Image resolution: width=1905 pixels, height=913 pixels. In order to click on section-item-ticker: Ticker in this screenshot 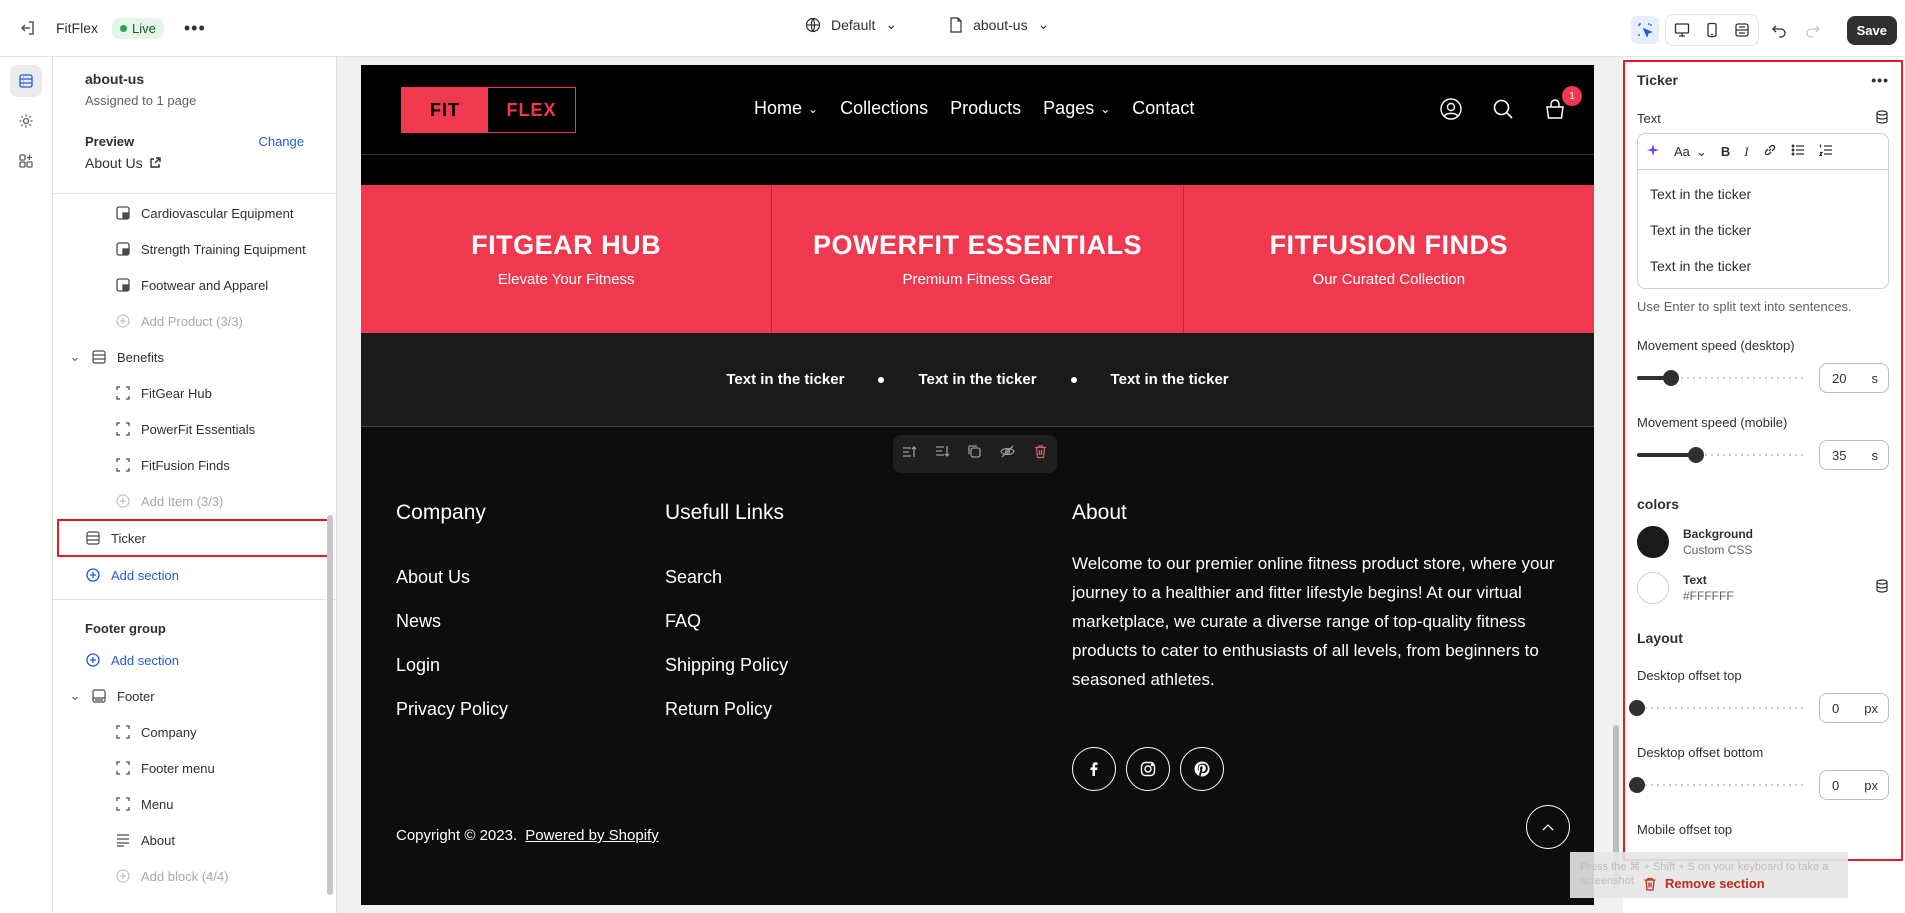, I will do `click(193, 538)`.